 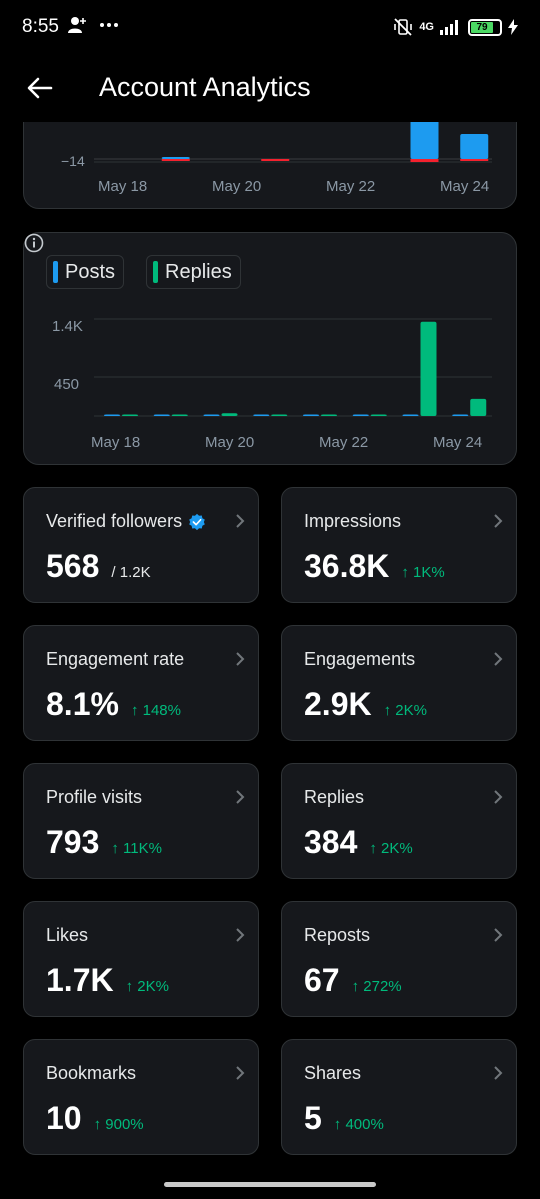 What do you see at coordinates (313, 1118) in the screenshot?
I see `stat-value: 5` at bounding box center [313, 1118].